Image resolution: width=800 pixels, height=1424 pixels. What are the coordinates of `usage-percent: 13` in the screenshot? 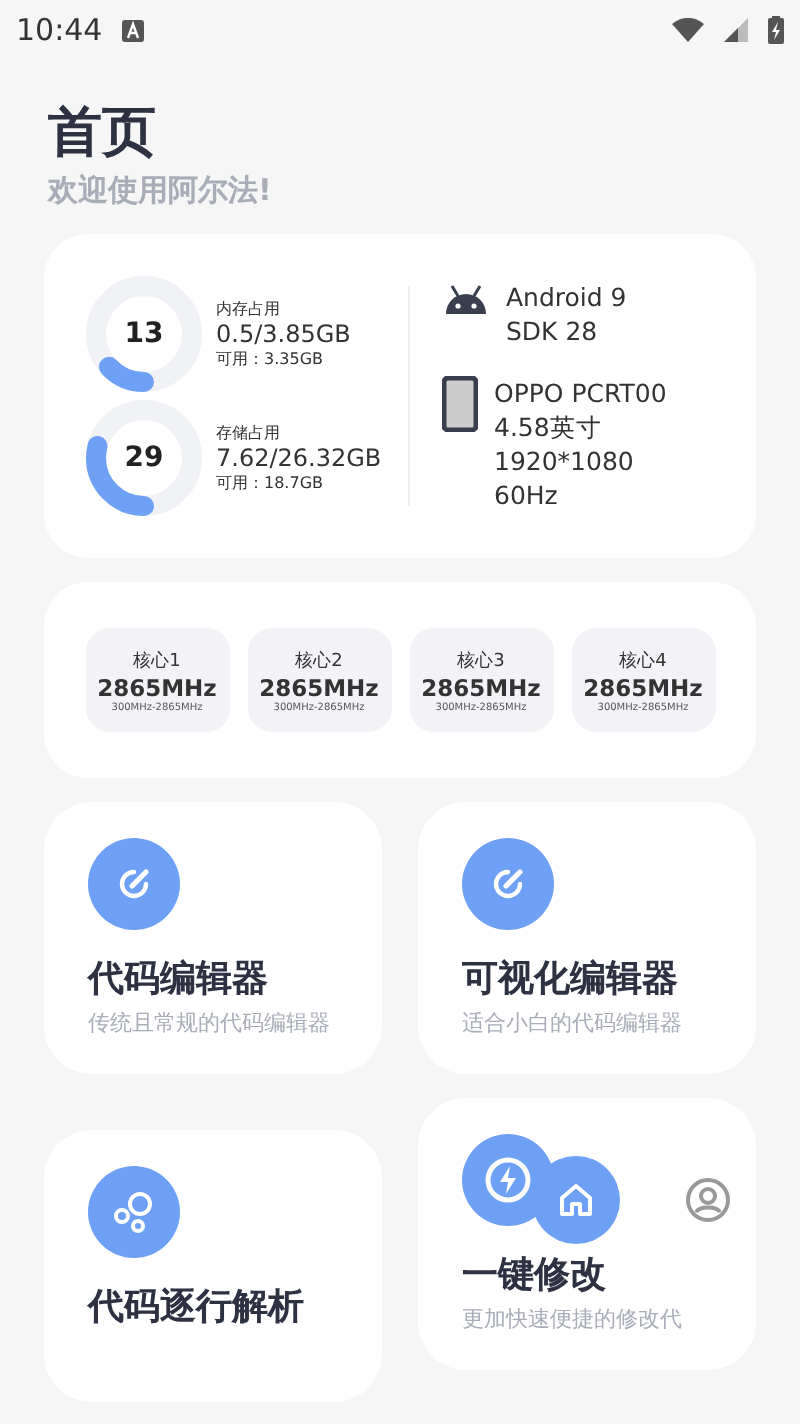 It's located at (144, 334).